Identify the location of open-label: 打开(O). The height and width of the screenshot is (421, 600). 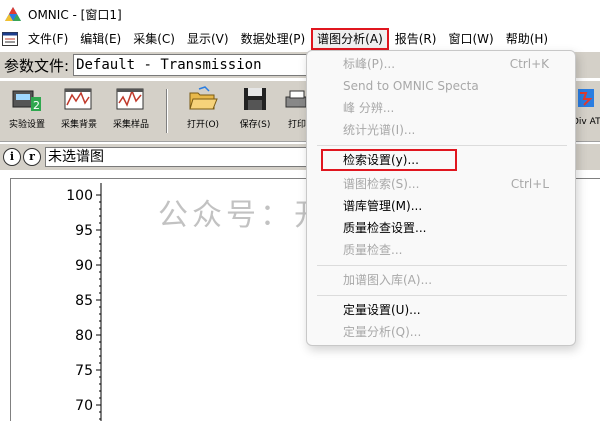
(203, 125).